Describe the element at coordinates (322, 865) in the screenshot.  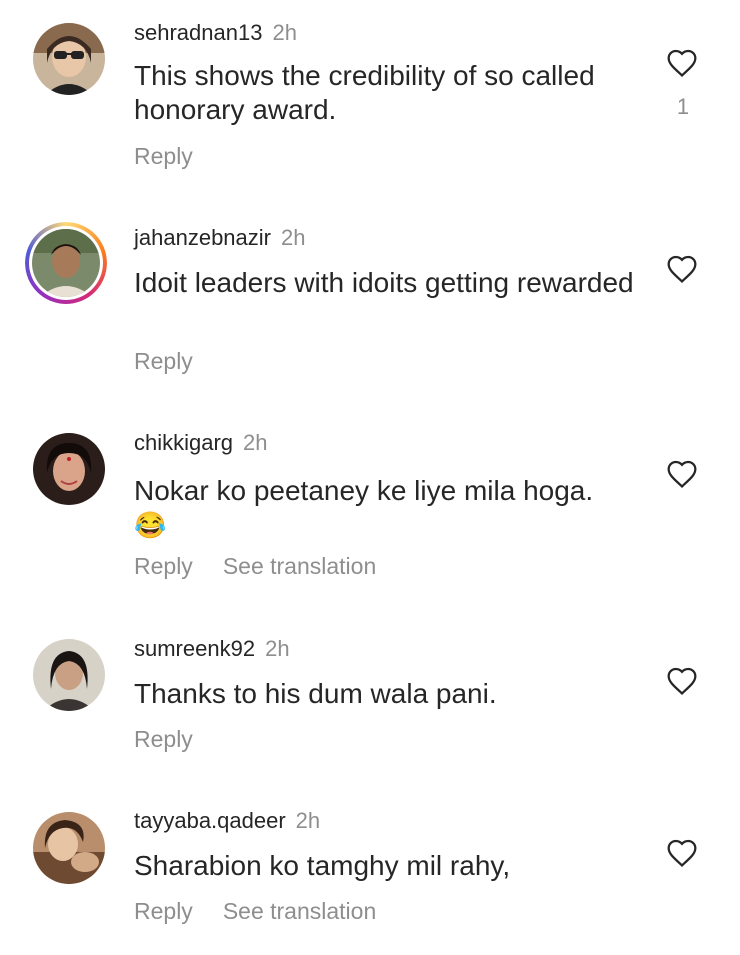
I see `comment-text: Sharabion ko tamghy mil rahy,` at that location.